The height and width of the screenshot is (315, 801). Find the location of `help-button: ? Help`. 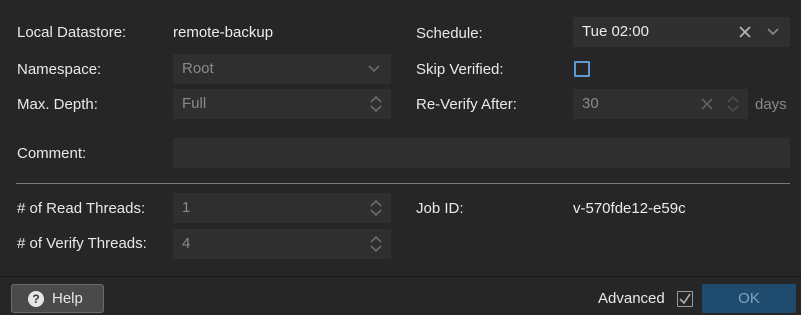

help-button: ? Help is located at coordinates (57, 298).